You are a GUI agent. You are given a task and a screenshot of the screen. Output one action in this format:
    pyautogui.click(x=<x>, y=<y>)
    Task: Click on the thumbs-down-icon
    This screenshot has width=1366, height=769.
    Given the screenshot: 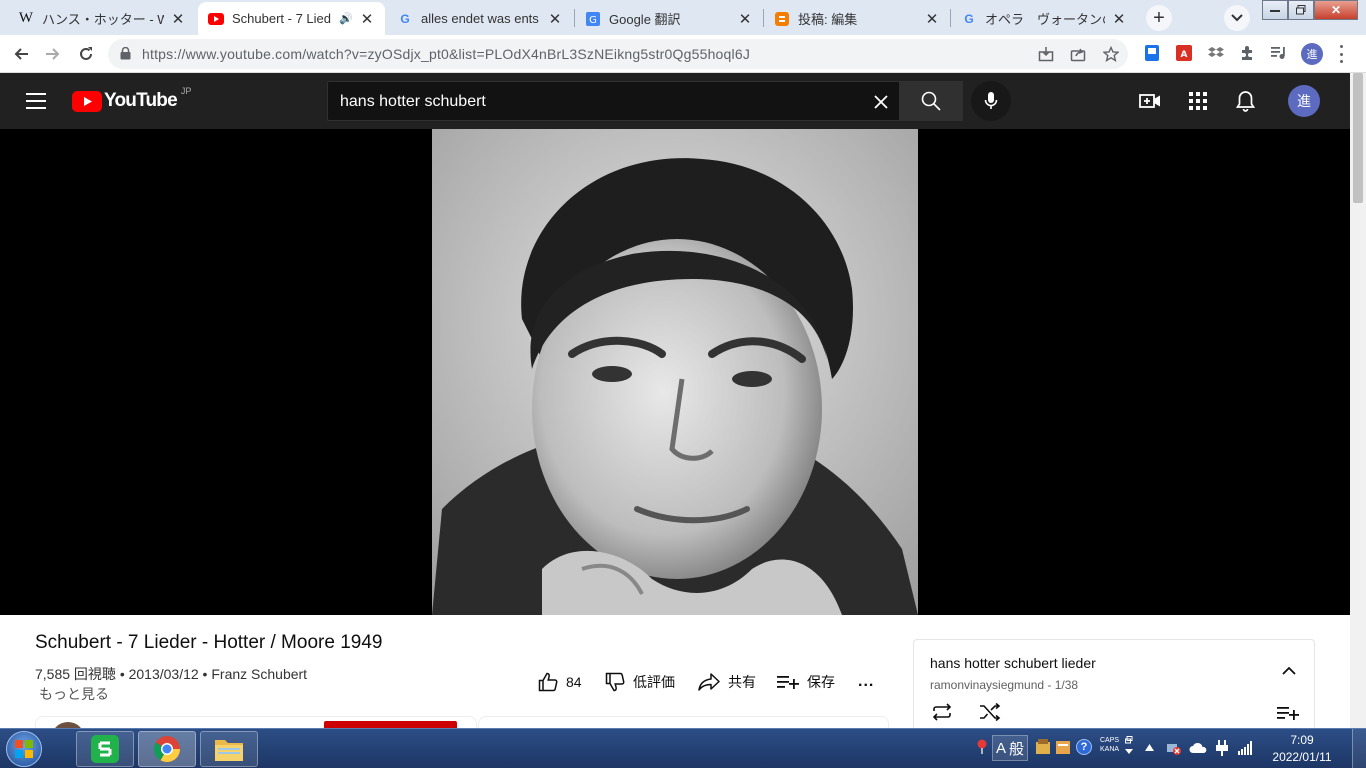 What is the action you would take?
    pyautogui.click(x=615, y=682)
    